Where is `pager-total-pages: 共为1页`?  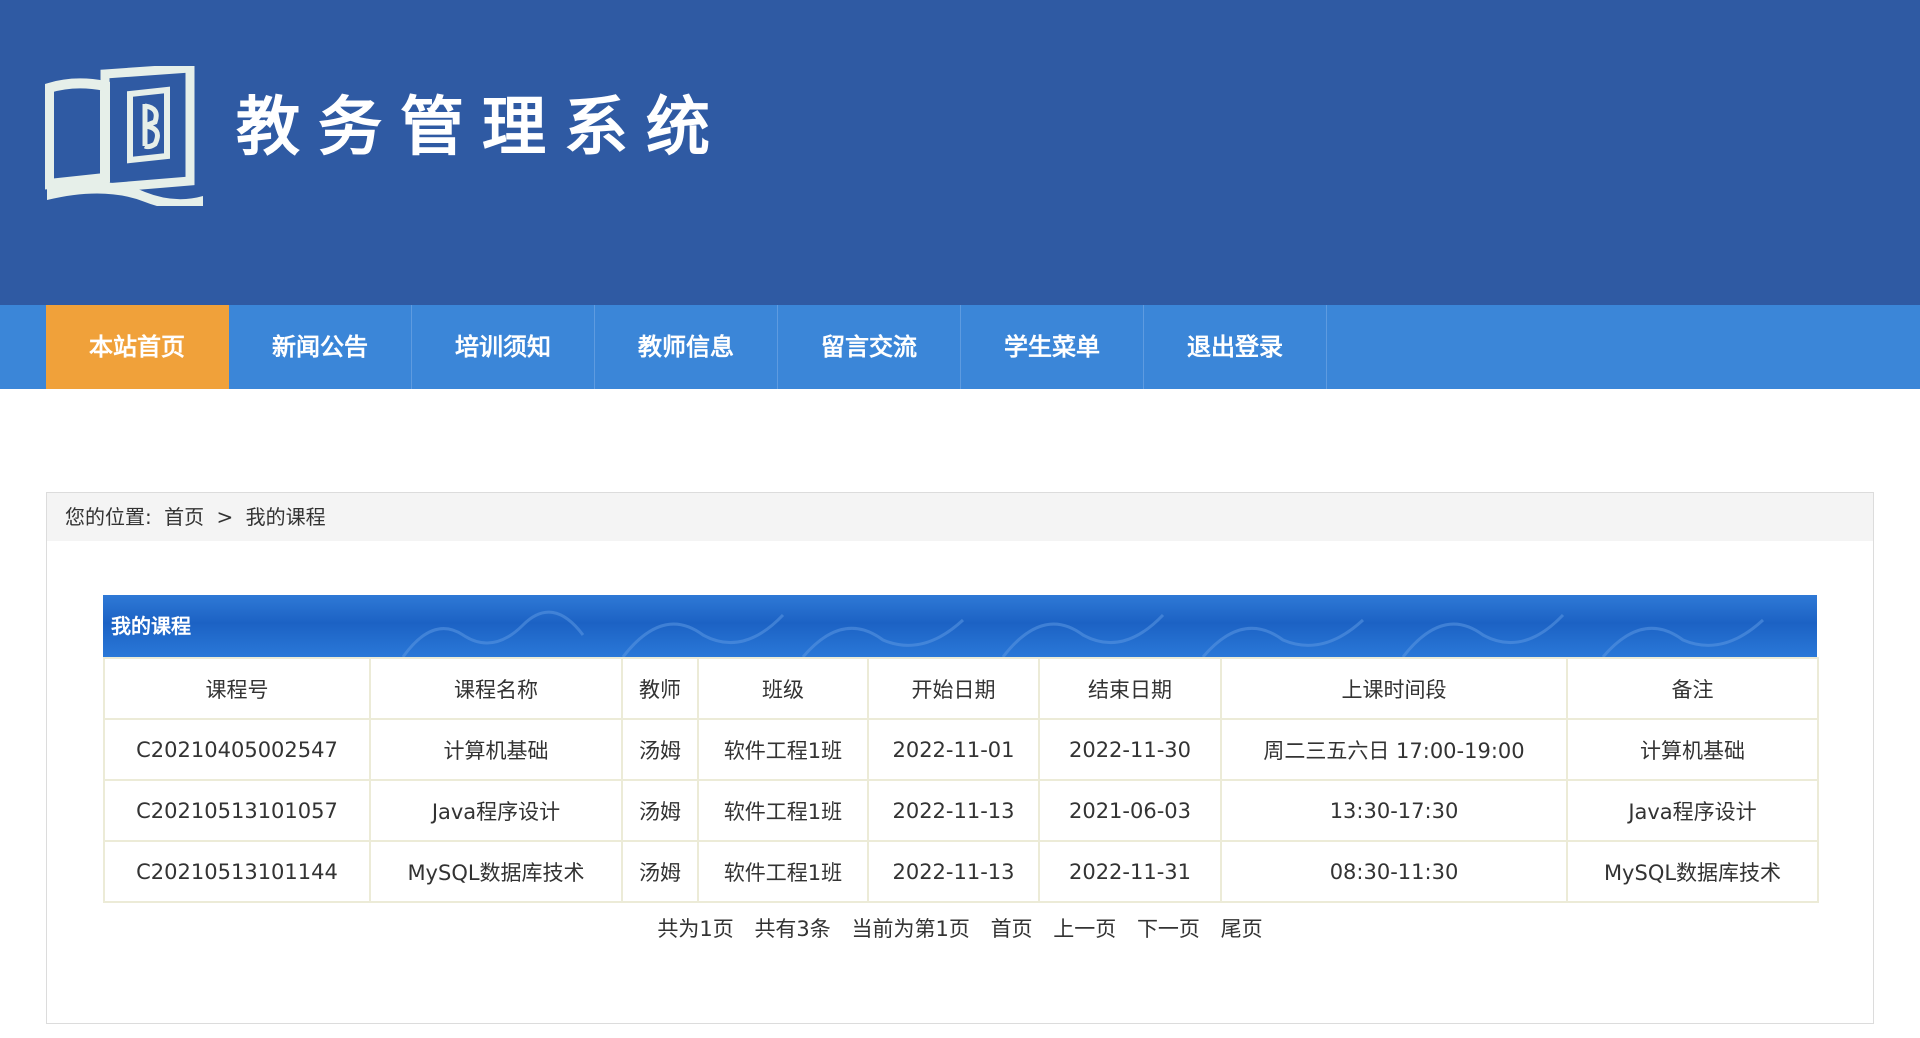
pager-total-pages: 共为1页 is located at coordinates (695, 929).